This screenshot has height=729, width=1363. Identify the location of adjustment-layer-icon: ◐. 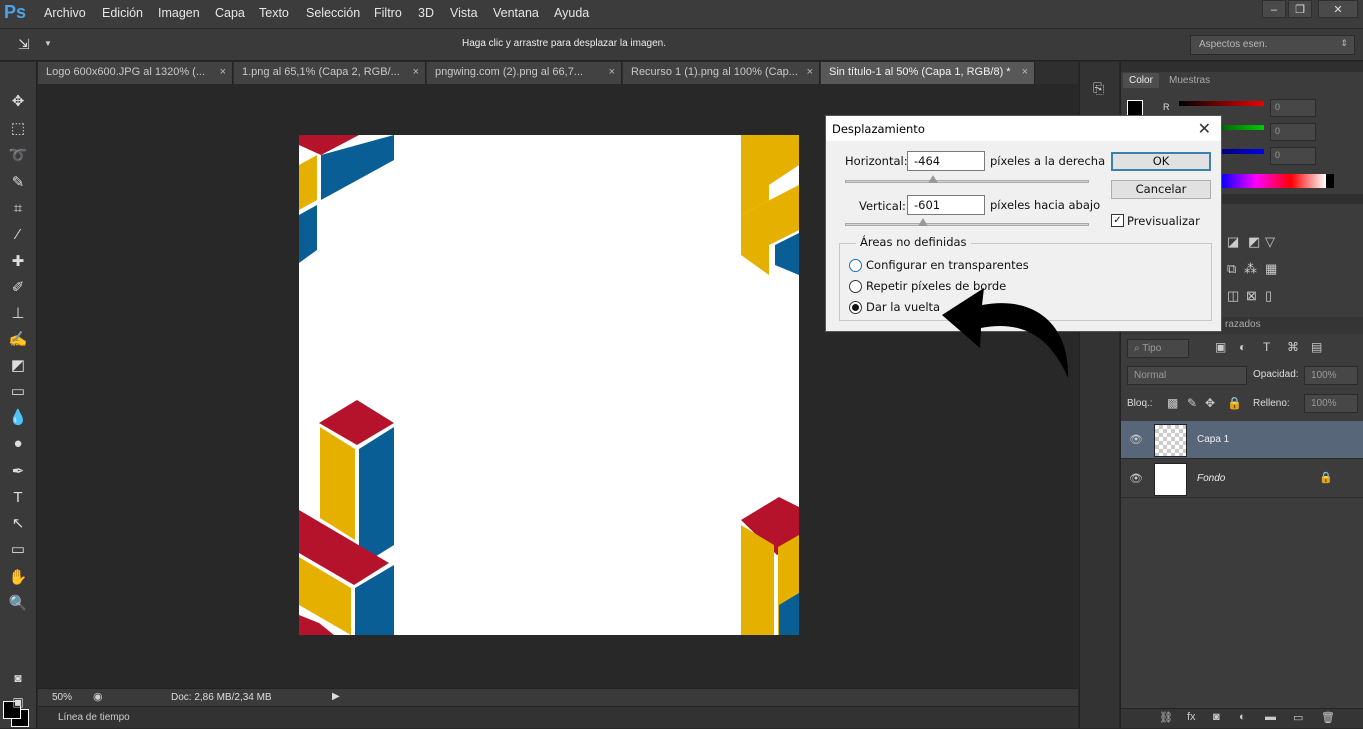
(1242, 717).